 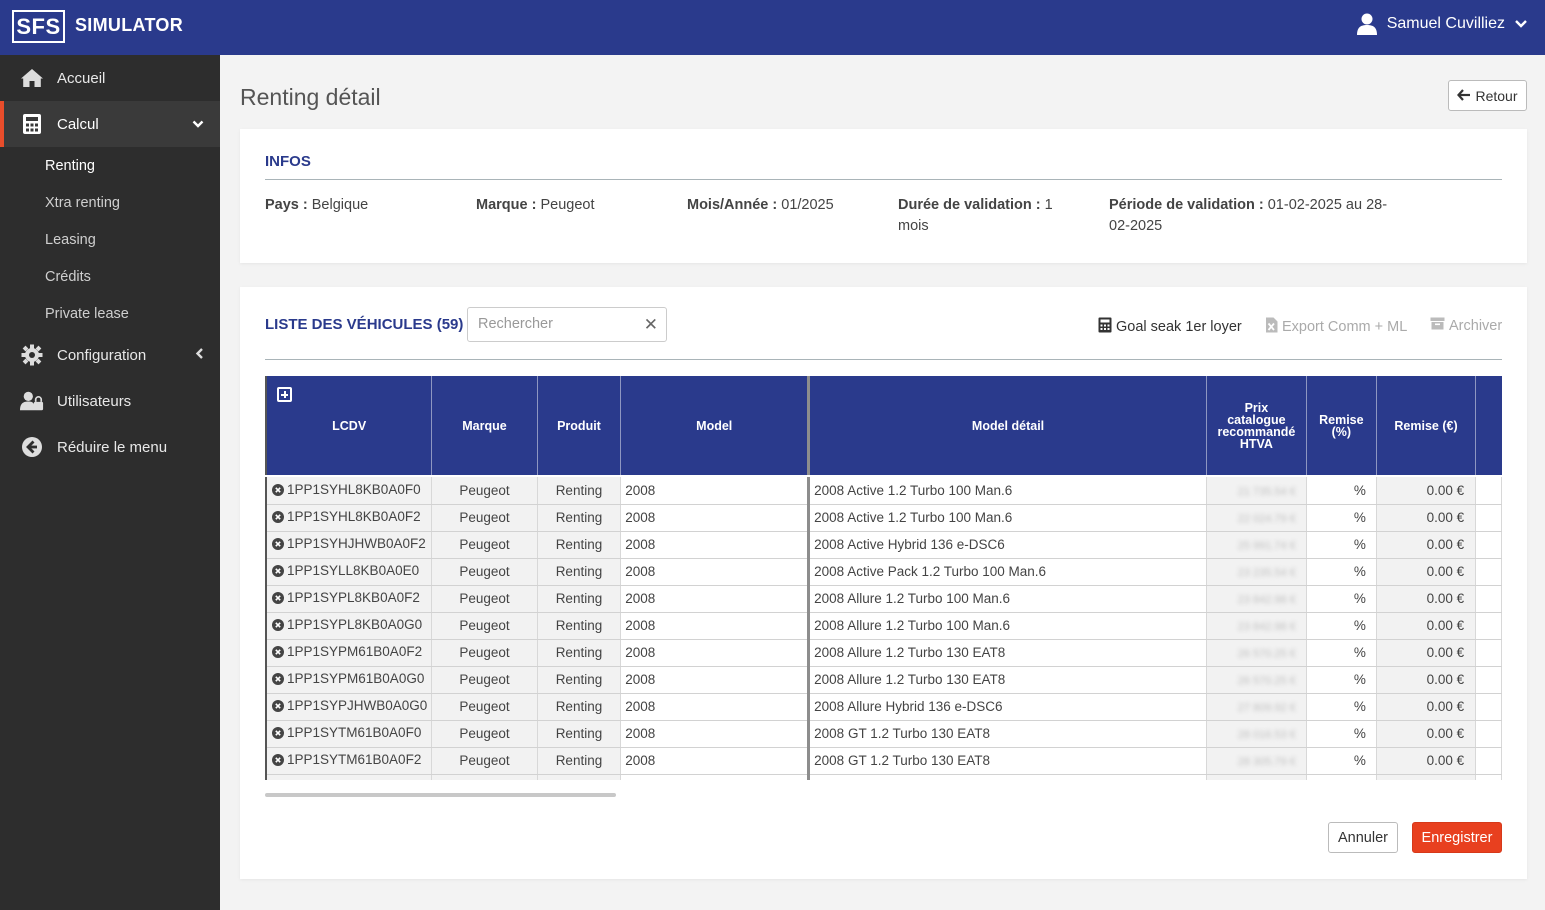 I want to click on excel-file-icon, so click(x=1271, y=327).